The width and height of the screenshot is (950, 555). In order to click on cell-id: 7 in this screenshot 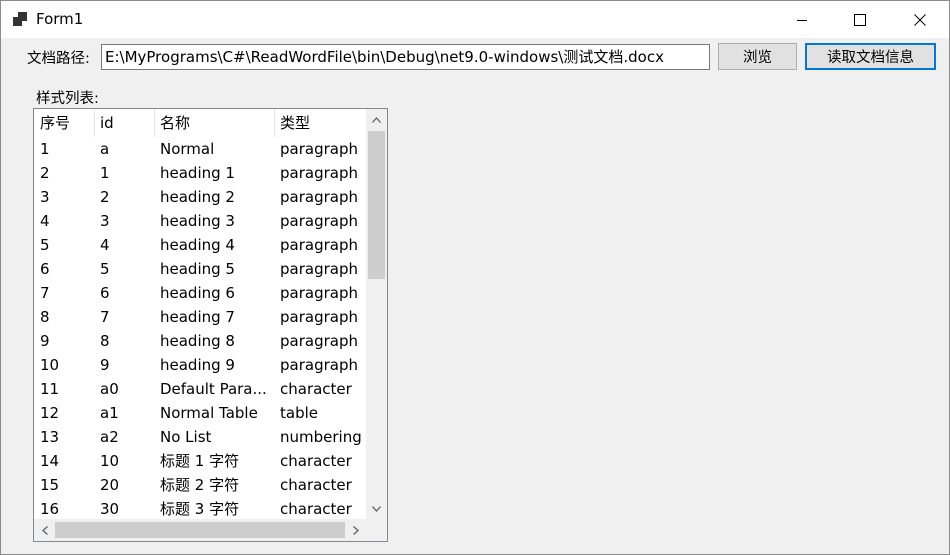, I will do `click(105, 317)`.